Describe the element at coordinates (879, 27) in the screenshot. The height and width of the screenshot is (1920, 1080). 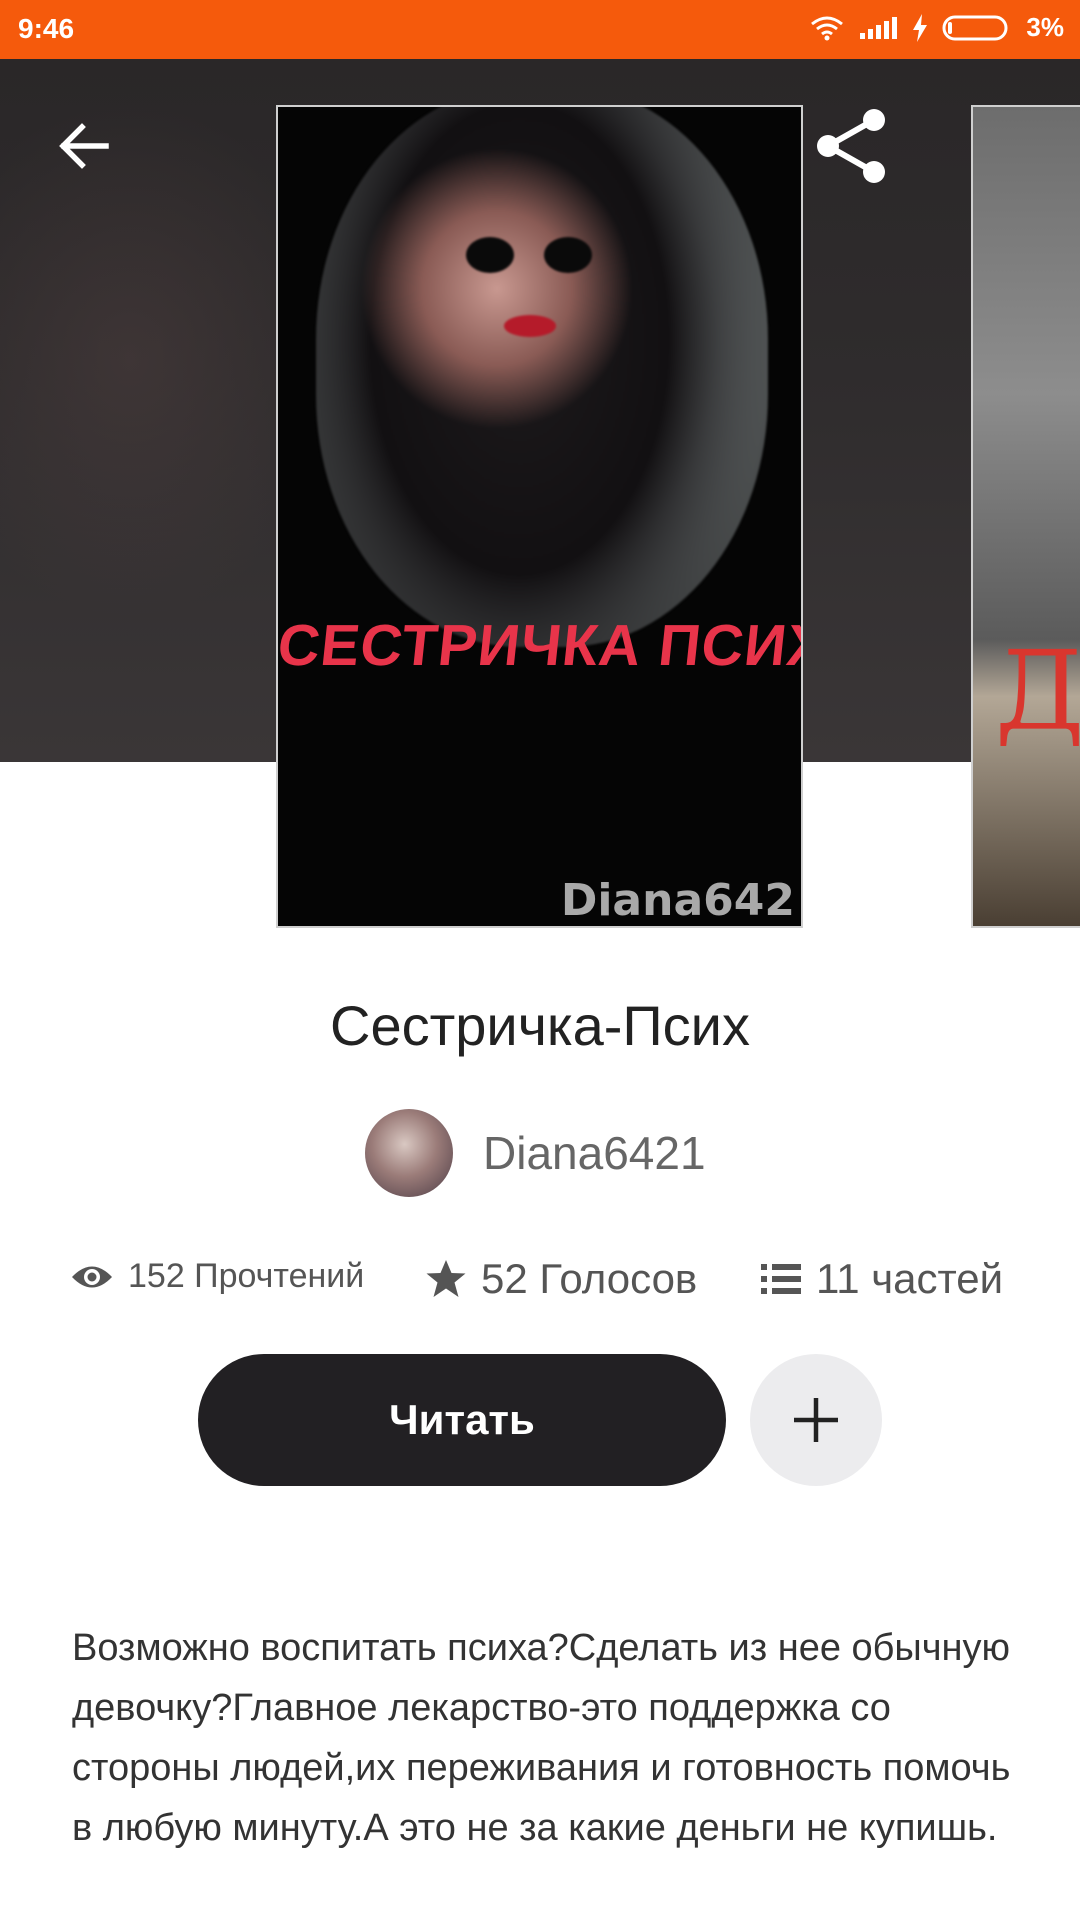
I see `signal-icon` at that location.